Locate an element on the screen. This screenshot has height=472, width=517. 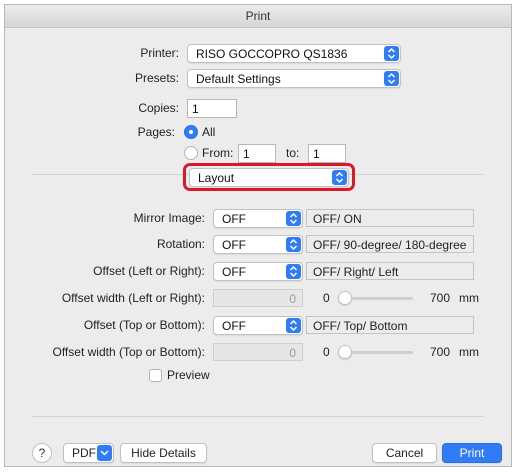
offset-lr-value: OFF is located at coordinates (234, 272).